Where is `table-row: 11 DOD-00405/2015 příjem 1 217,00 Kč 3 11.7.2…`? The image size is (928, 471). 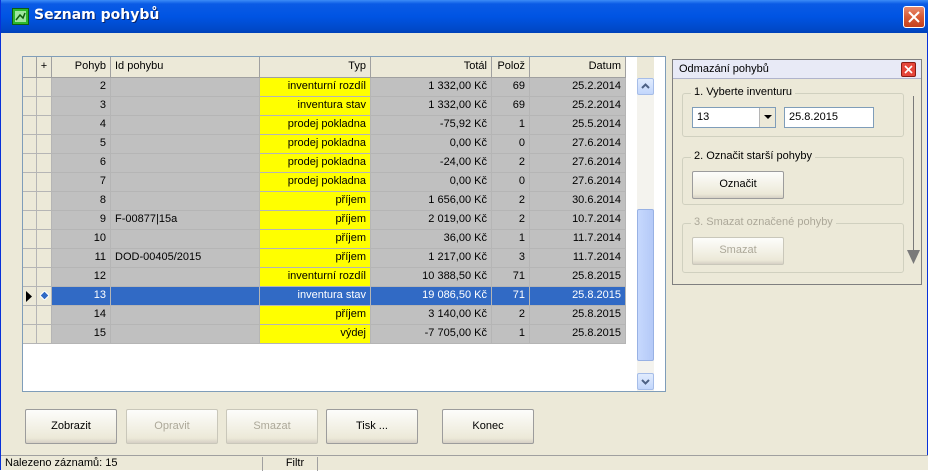
table-row: 11 DOD-00405/2015 příjem 1 217,00 Kč 3 11.7.2… is located at coordinates (329, 258).